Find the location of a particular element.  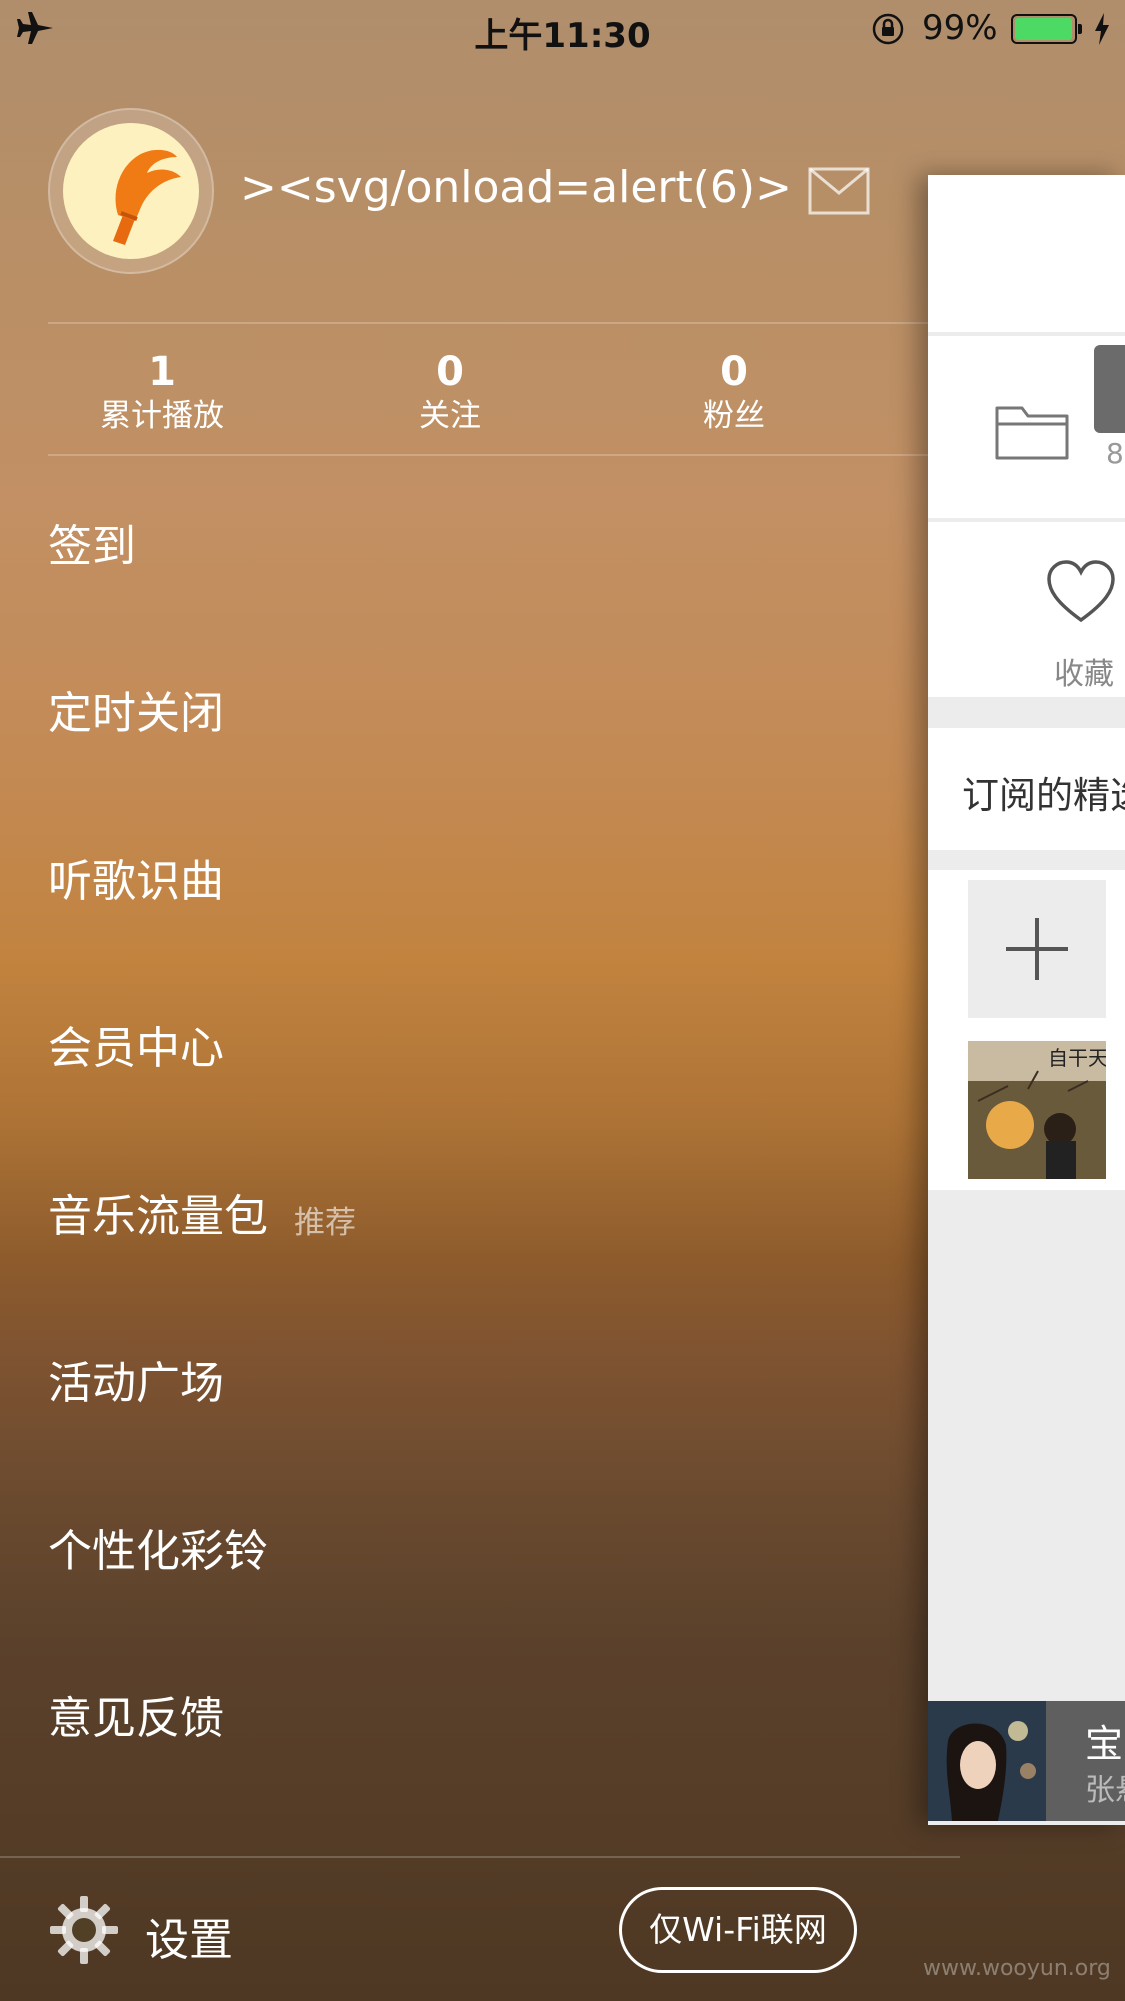

menu-song-recognition: 听歌识曲 is located at coordinates (136, 877).